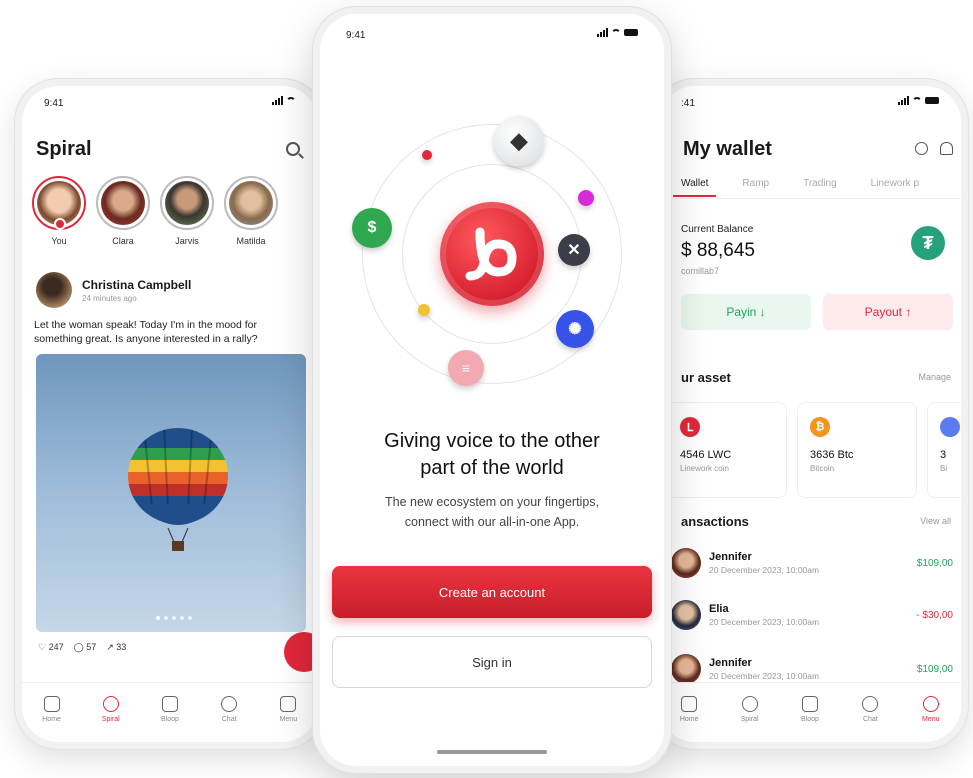 The image size is (973, 778). Describe the element at coordinates (934, 615) in the screenshot. I see `tx-amount: - $30,00` at that location.